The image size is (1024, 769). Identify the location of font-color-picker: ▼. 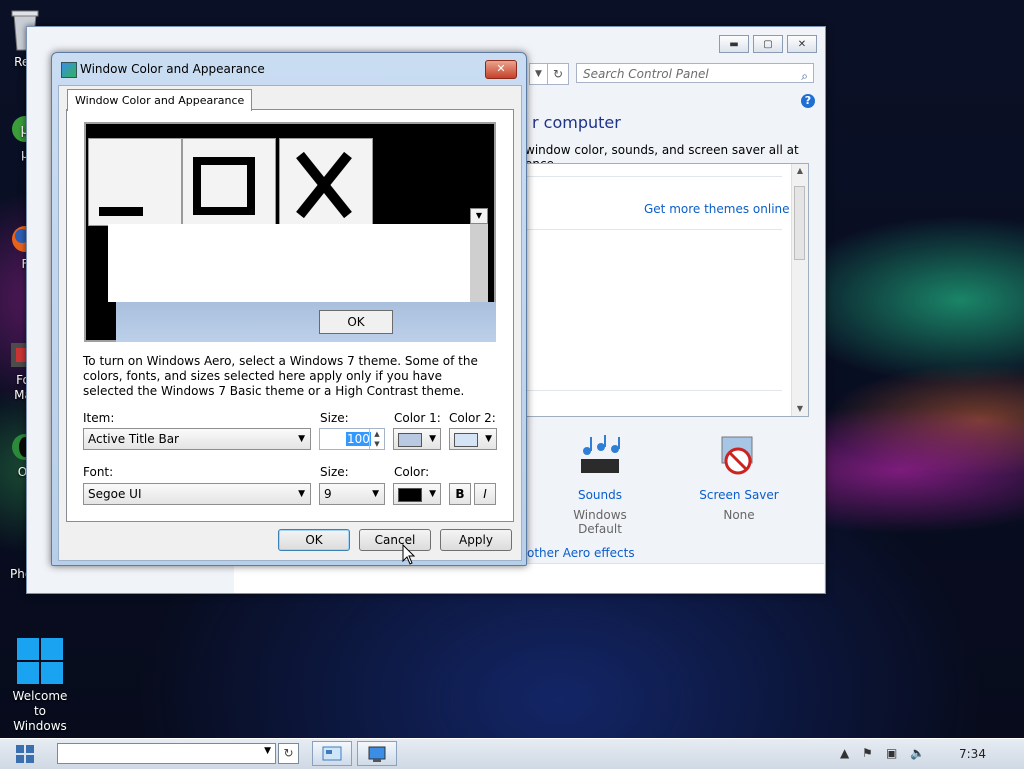
(417, 494).